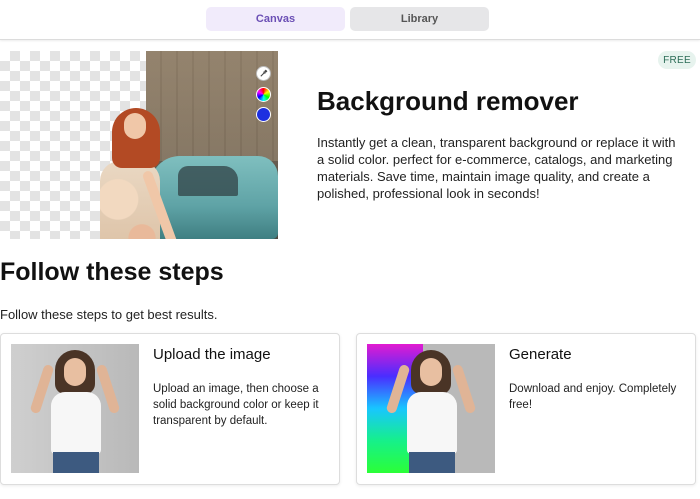 The width and height of the screenshot is (700, 499). What do you see at coordinates (263, 94) in the screenshot?
I see `color-wheel-icon` at bounding box center [263, 94].